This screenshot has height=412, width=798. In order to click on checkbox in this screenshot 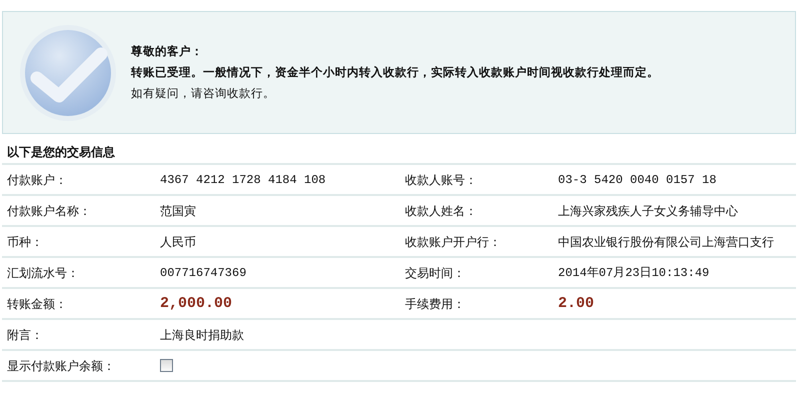, I will do `click(166, 365)`.